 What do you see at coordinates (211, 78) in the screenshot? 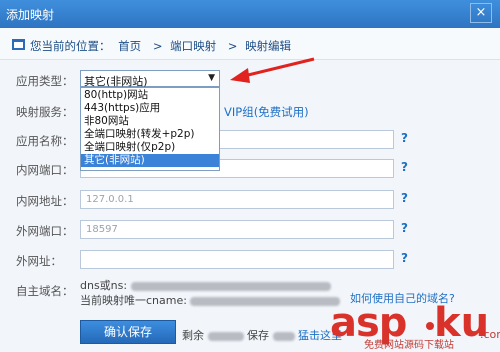
I see `chevron-down-icon: ▼` at bounding box center [211, 78].